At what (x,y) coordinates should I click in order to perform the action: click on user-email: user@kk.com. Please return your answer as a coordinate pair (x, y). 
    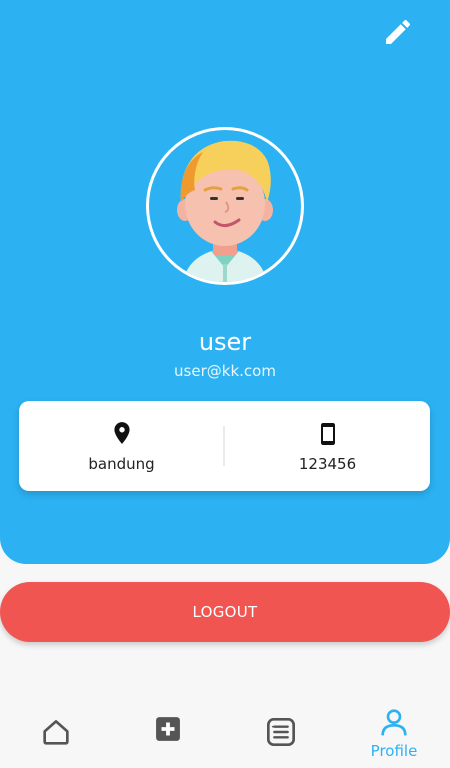
    Looking at the image, I should click on (225, 371).